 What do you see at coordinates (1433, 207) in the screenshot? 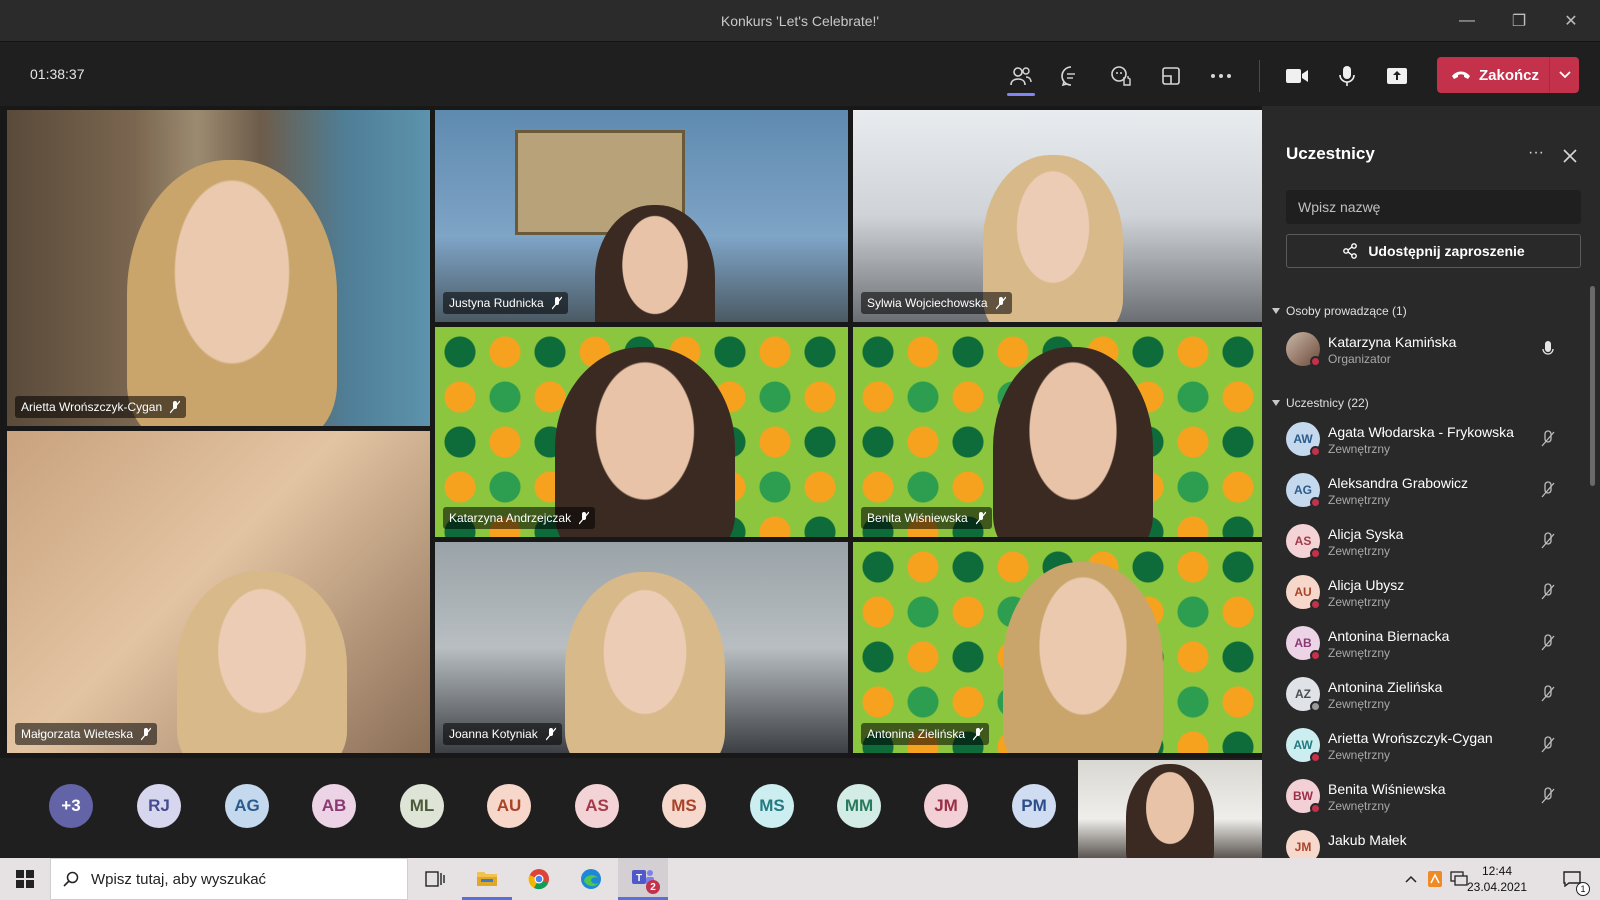
I see `participant-search-input` at bounding box center [1433, 207].